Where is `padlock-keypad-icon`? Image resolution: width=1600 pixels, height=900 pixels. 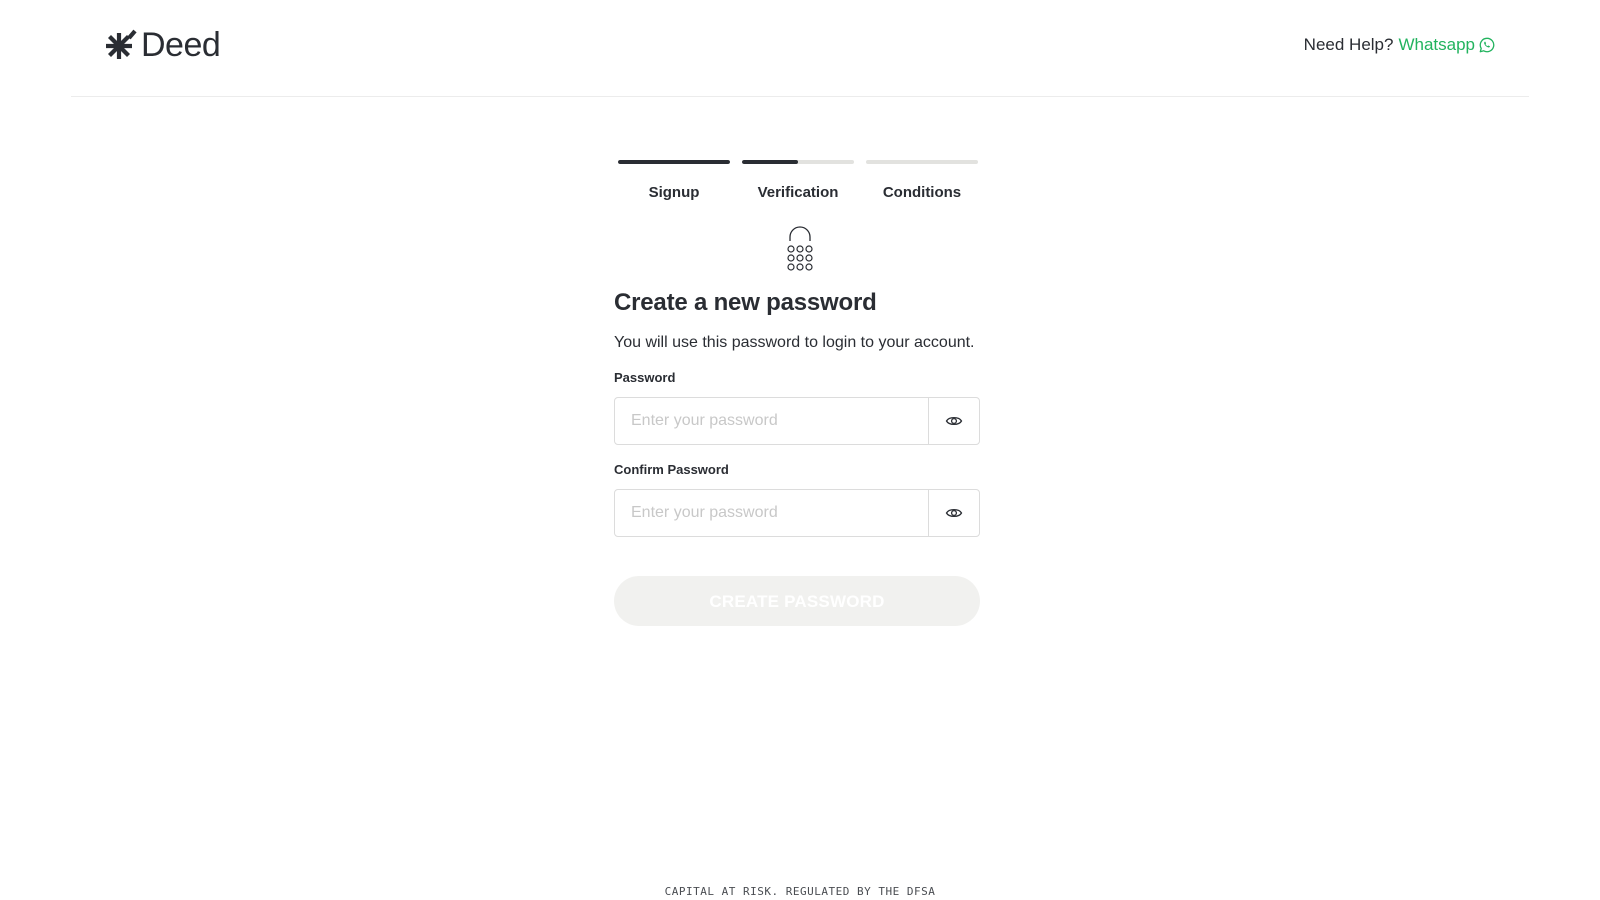 padlock-keypad-icon is located at coordinates (800, 248).